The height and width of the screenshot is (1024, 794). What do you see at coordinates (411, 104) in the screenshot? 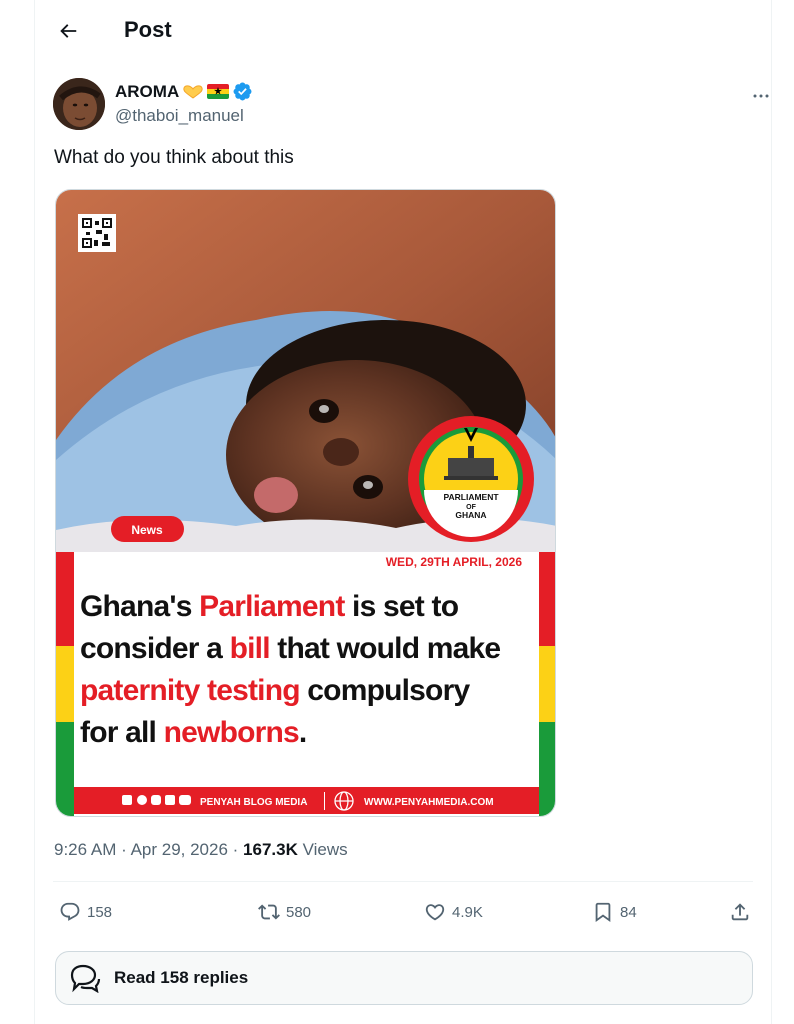
I see `post-author: AROMA @thaboi_manuel` at bounding box center [411, 104].